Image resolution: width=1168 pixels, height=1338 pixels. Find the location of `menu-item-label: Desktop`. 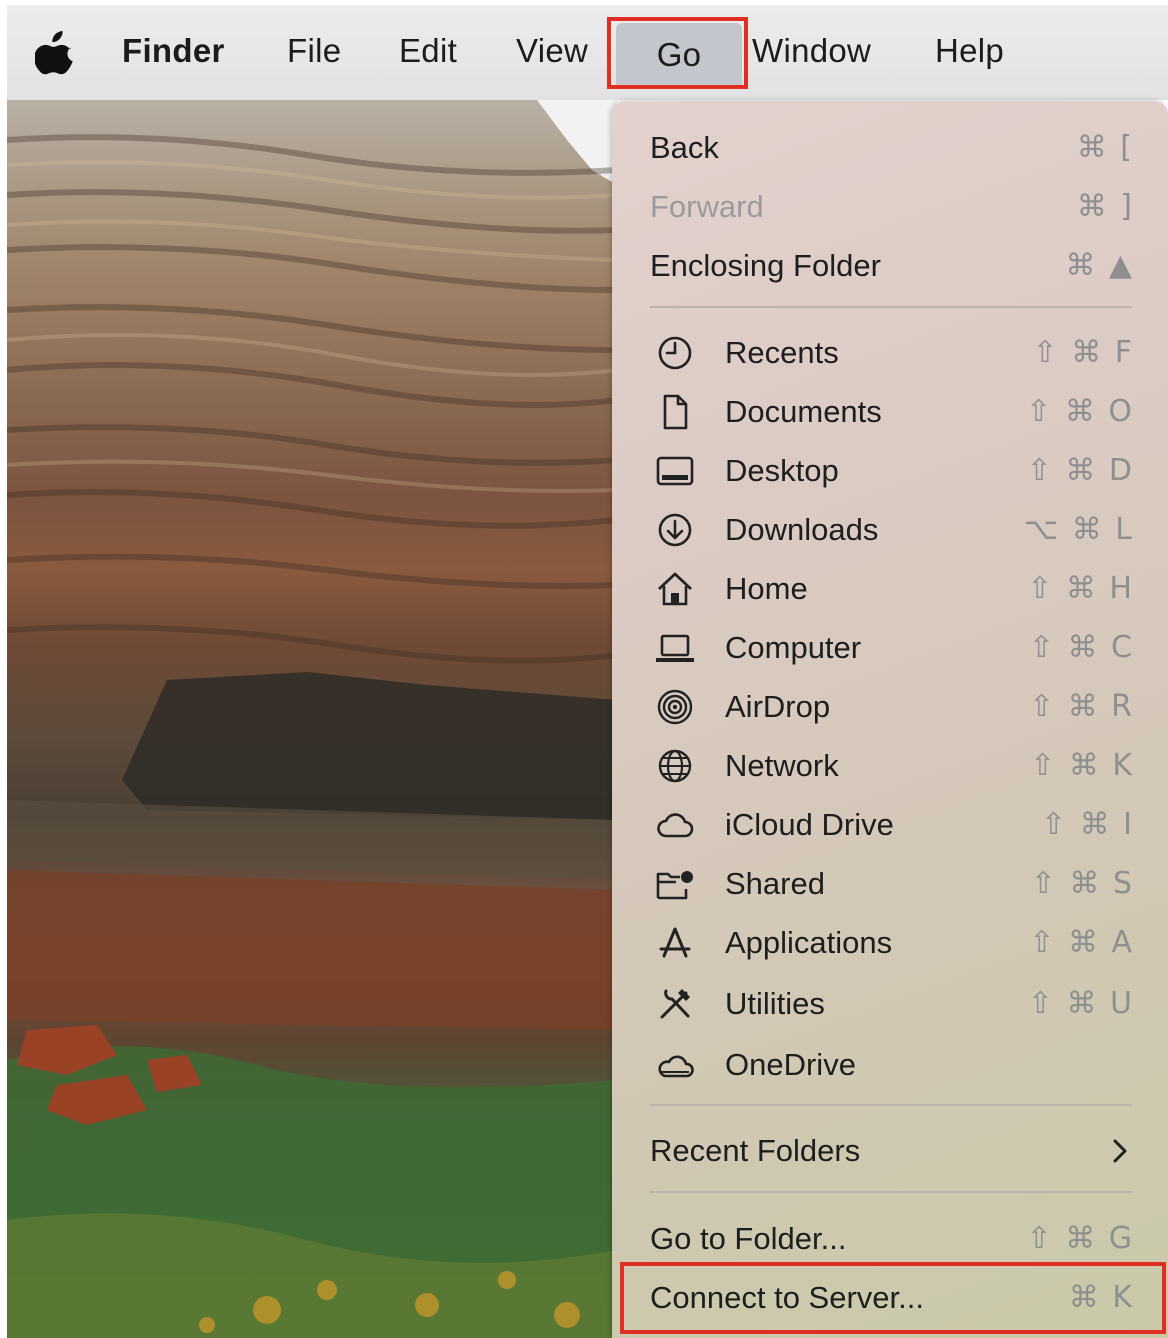

menu-item-label: Desktop is located at coordinates (782, 470).